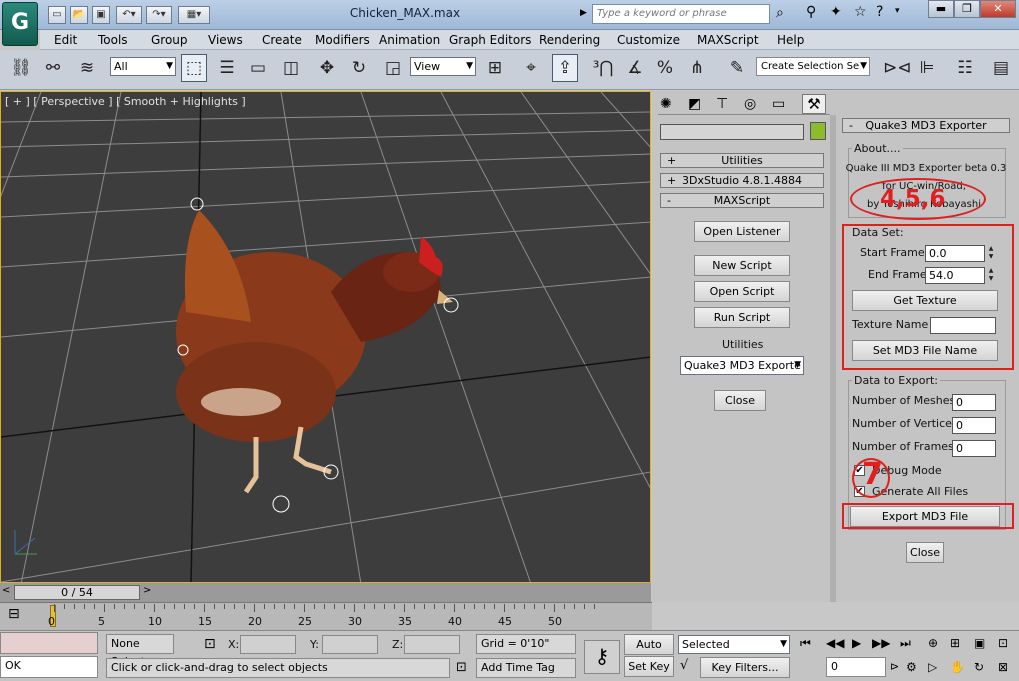  What do you see at coordinates (856, 643) in the screenshot?
I see `play-icon: ▶` at bounding box center [856, 643].